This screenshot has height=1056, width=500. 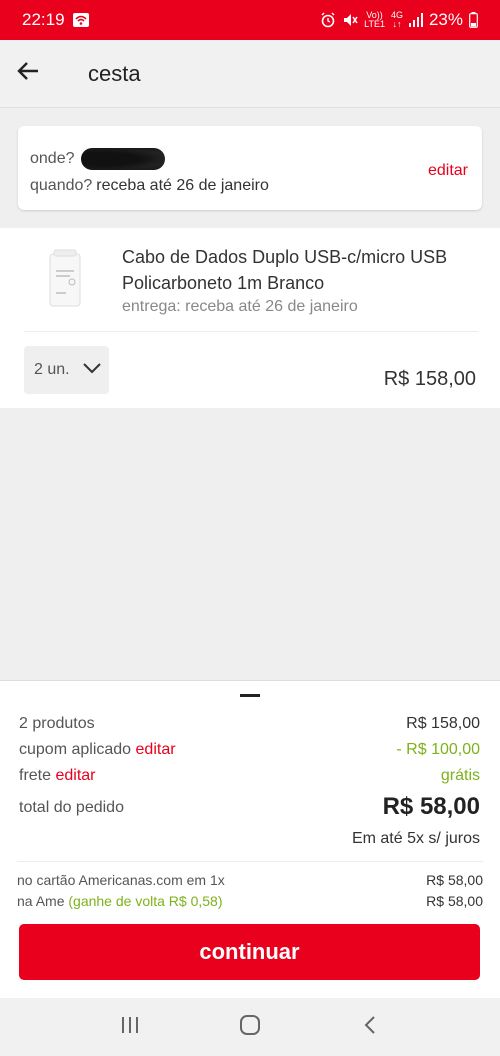 What do you see at coordinates (328, 20) in the screenshot?
I see `alarm-icon` at bounding box center [328, 20].